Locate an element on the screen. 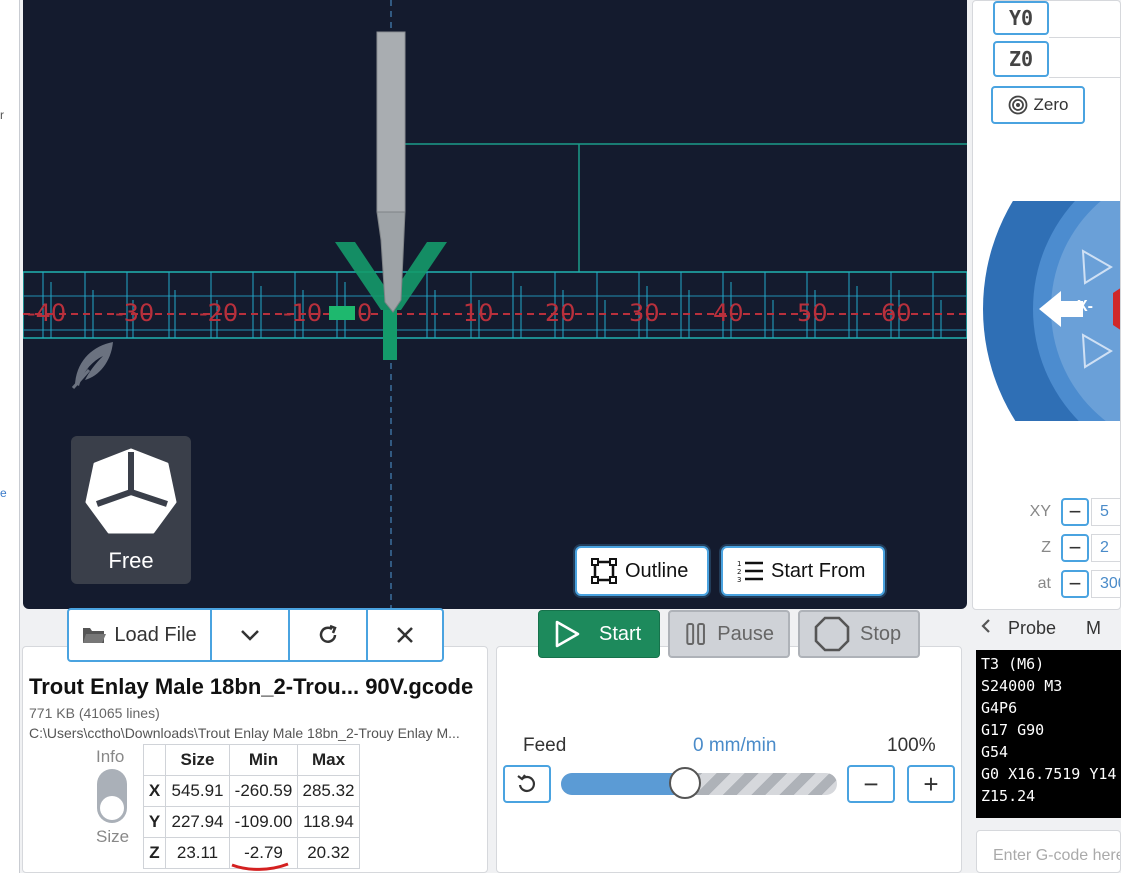 The height and width of the screenshot is (873, 1121). close-file-button is located at coordinates (405, 635).